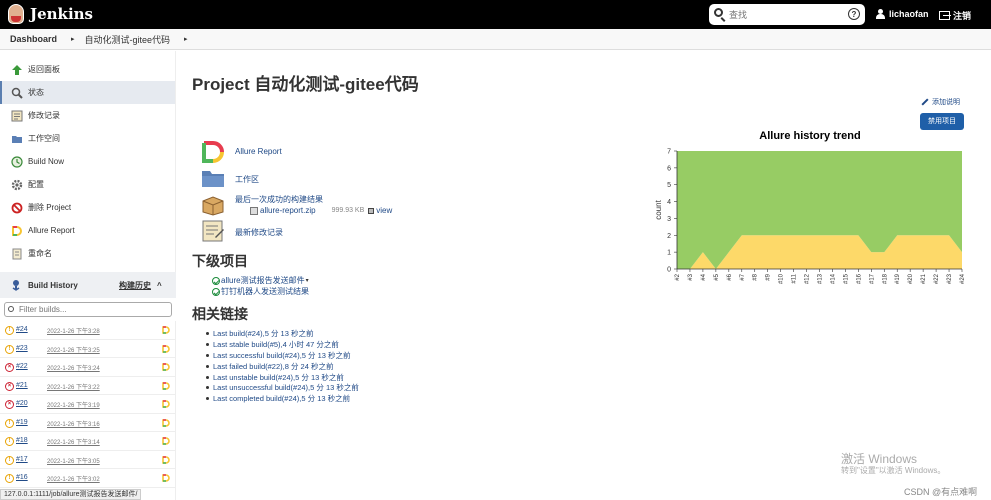 Image resolution: width=991 pixels, height=500 pixels. What do you see at coordinates (220, 314) in the screenshot?
I see `permalinks-heading: 相关链接` at bounding box center [220, 314].